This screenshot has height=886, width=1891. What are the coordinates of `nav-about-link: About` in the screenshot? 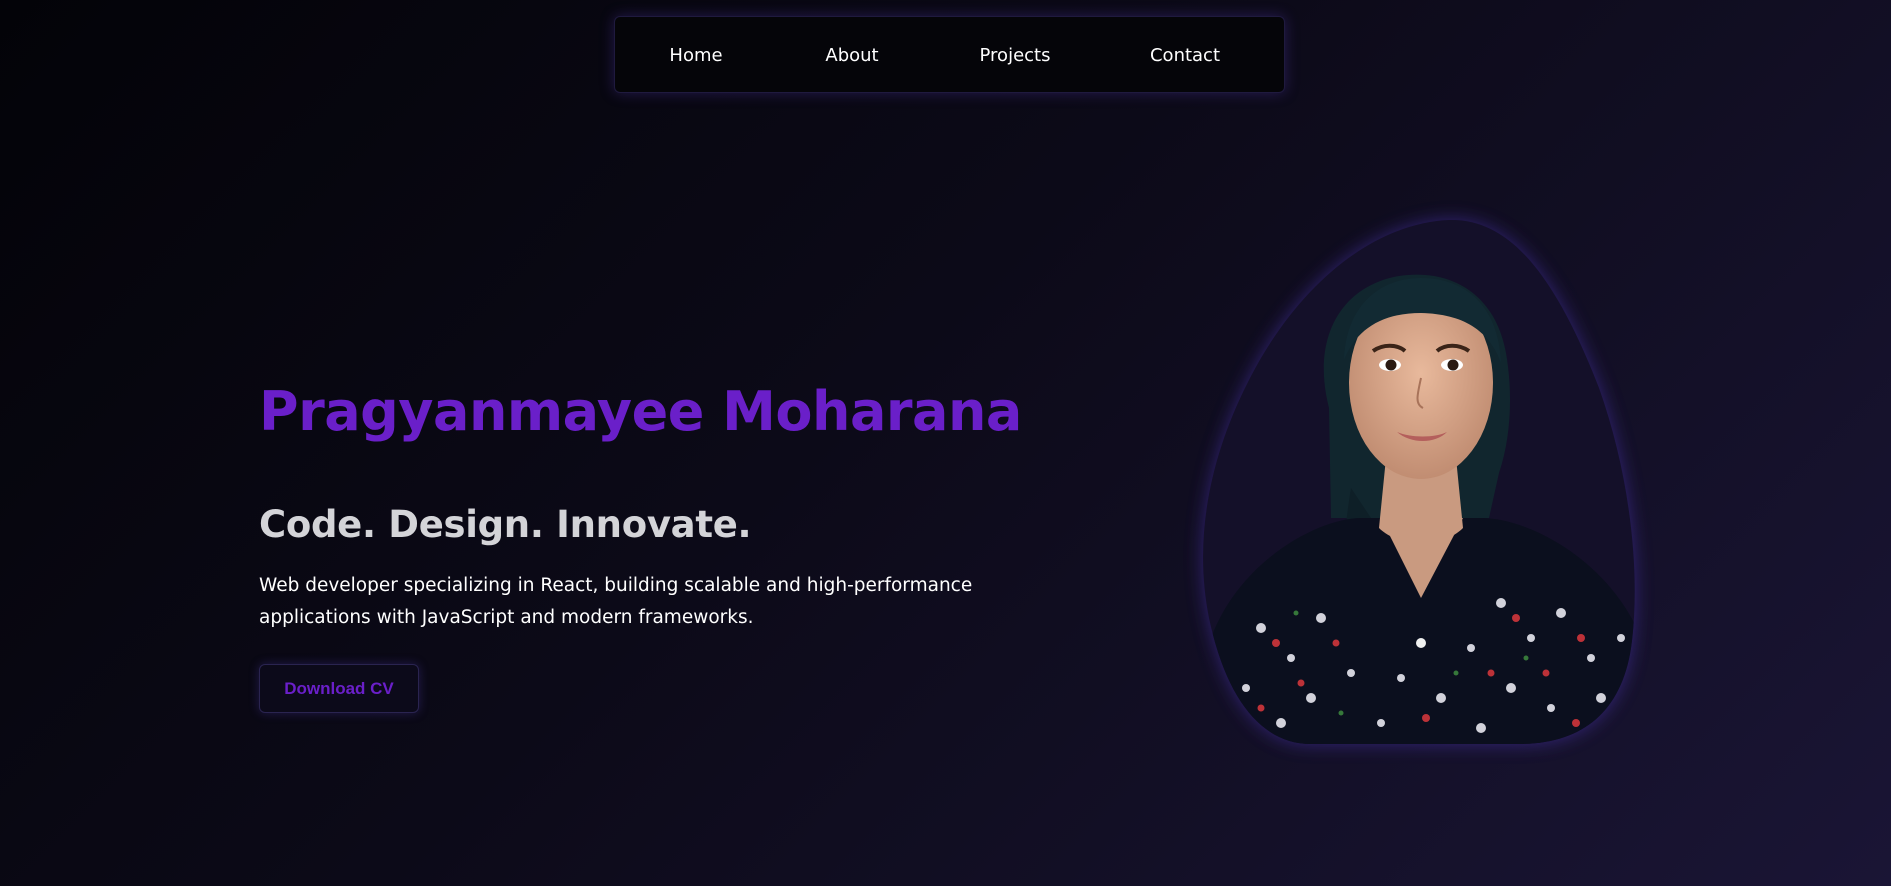 It's located at (851, 55).